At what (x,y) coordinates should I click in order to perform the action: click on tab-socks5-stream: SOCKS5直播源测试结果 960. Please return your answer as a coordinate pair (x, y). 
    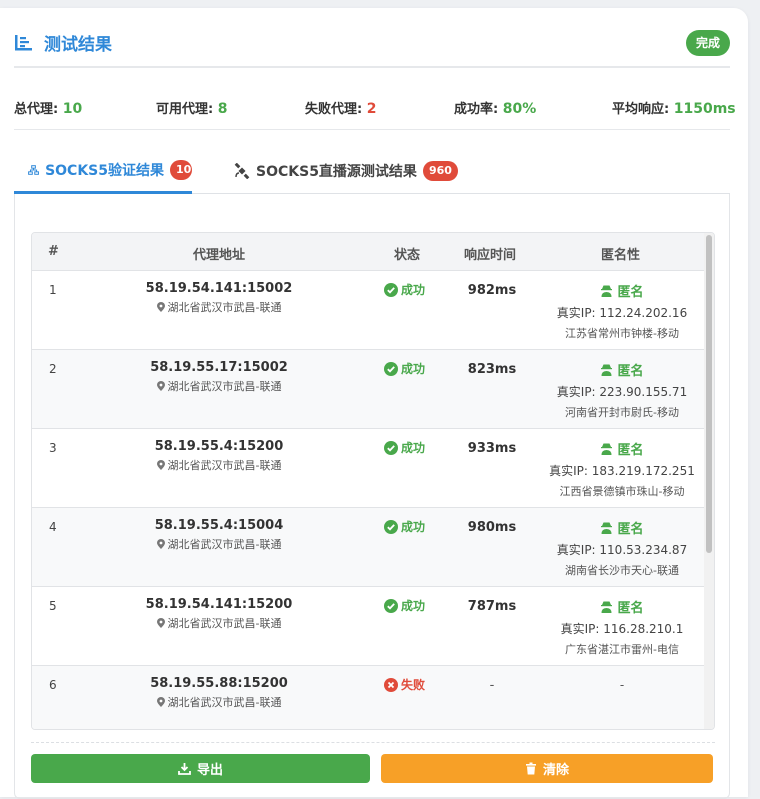
    Looking at the image, I should click on (346, 171).